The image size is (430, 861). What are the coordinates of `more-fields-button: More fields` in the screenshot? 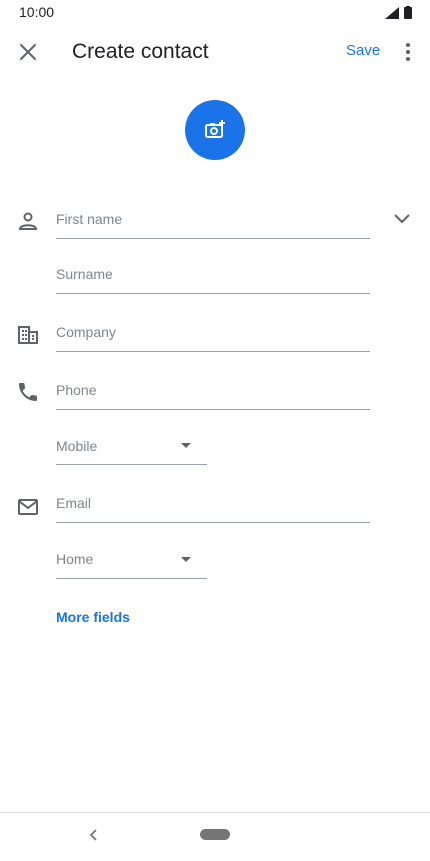 It's located at (93, 617).